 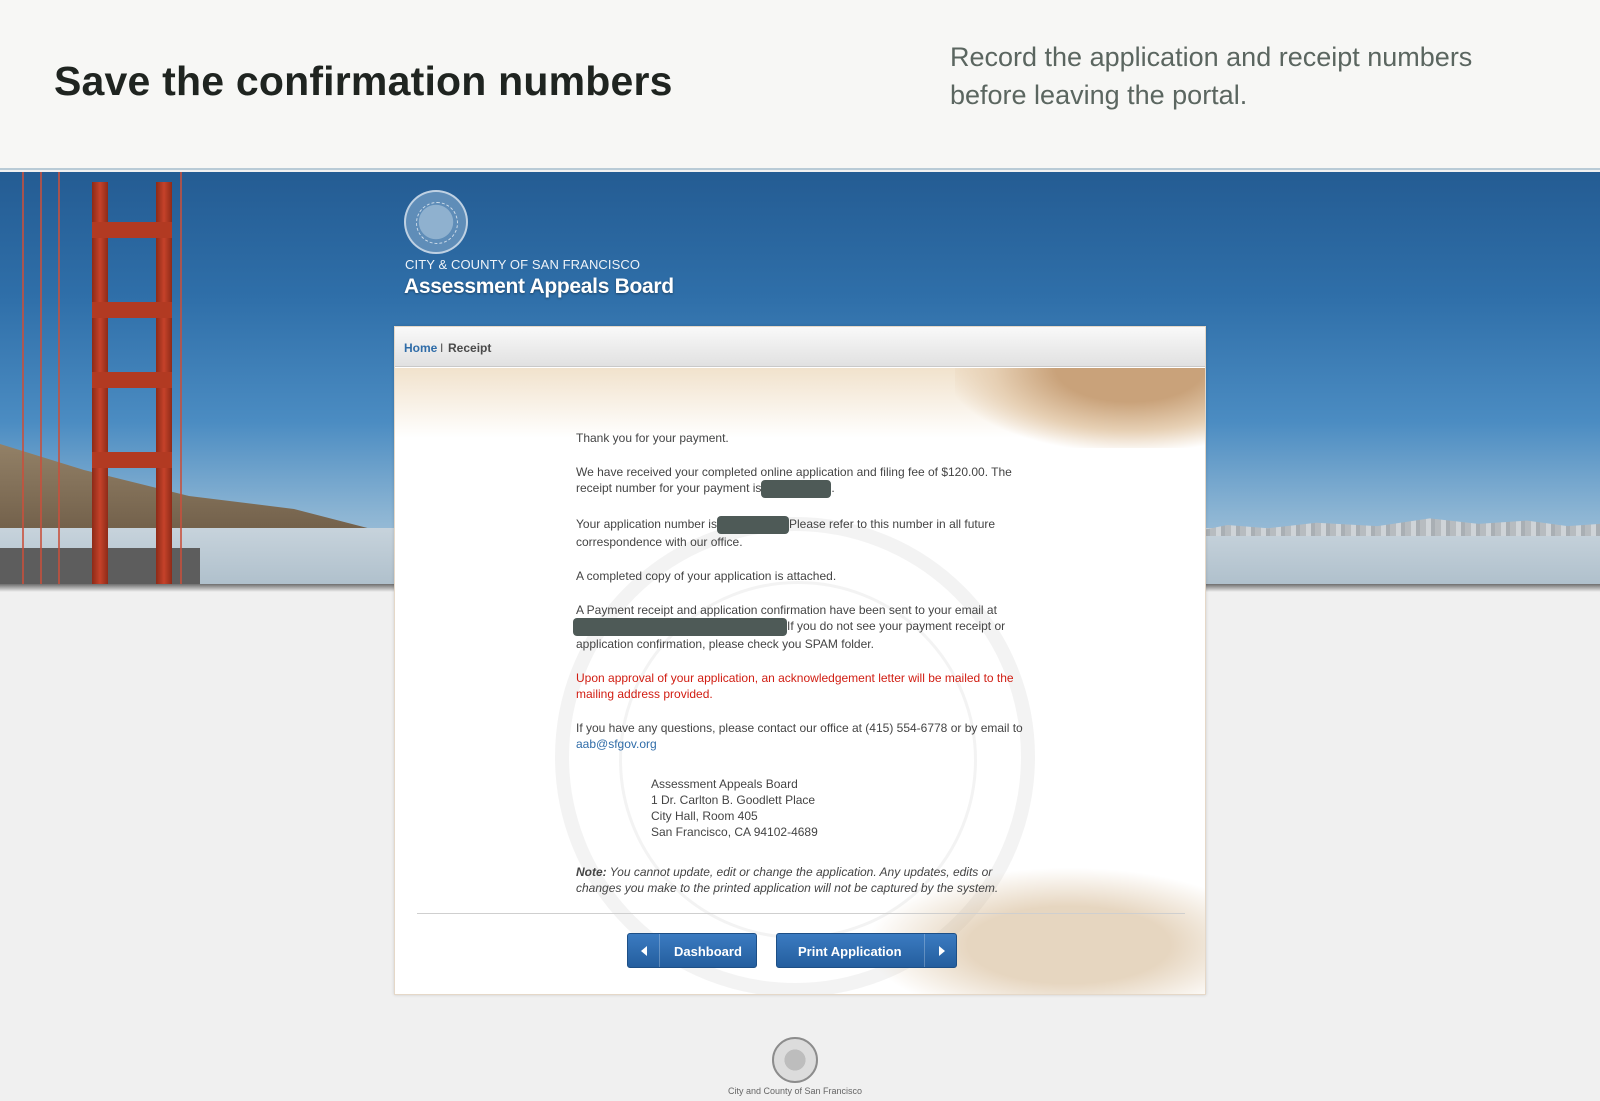 What do you see at coordinates (132, 385) in the screenshot?
I see `bridge-tower` at bounding box center [132, 385].